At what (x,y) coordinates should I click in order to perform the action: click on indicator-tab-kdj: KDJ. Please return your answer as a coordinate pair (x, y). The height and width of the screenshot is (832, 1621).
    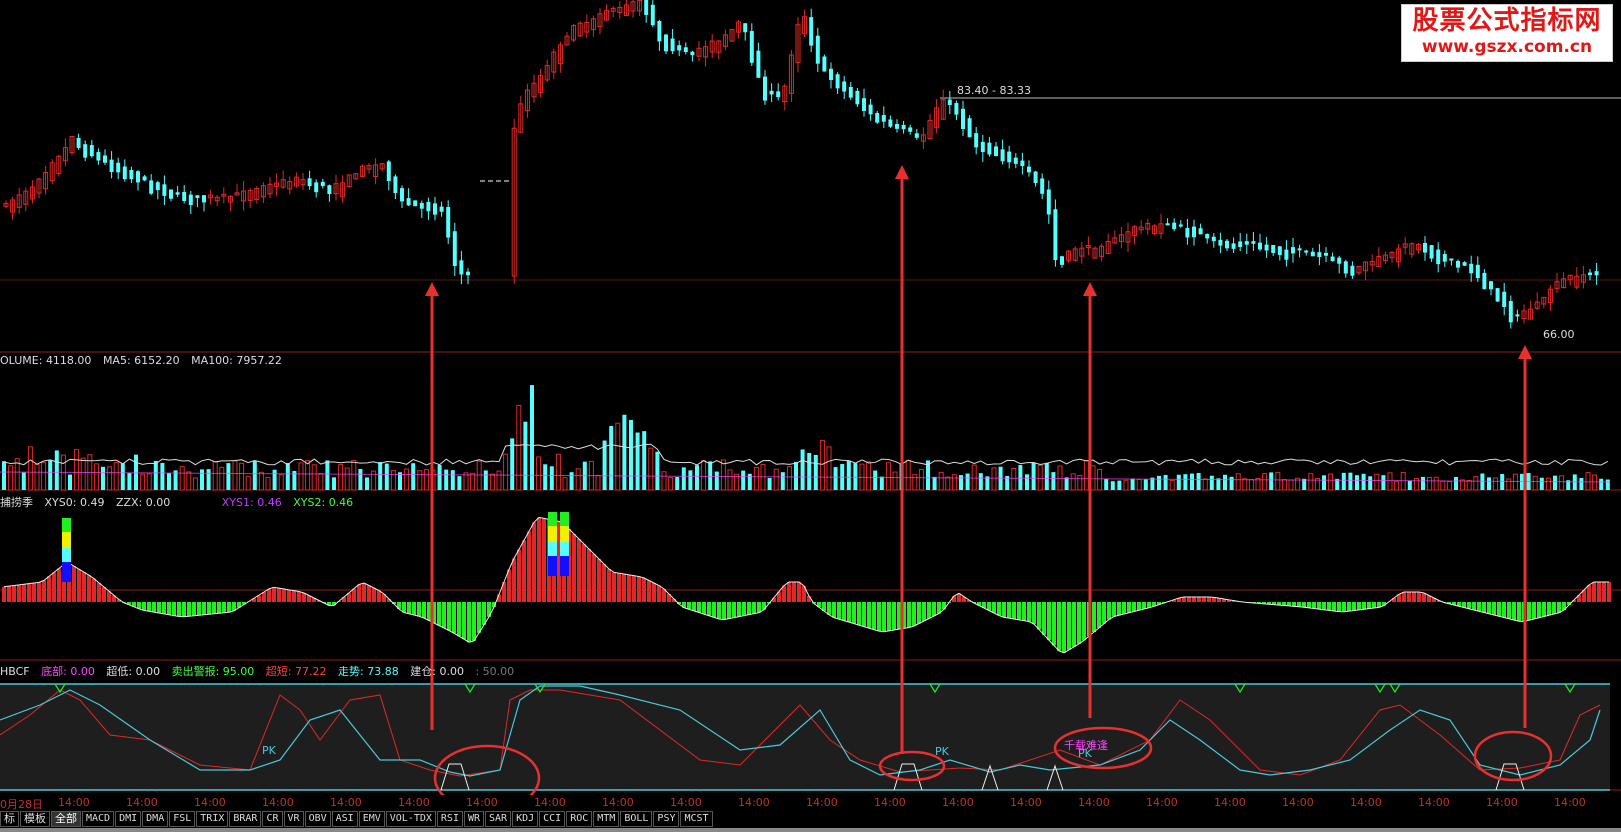
    Looking at the image, I should click on (525, 819).